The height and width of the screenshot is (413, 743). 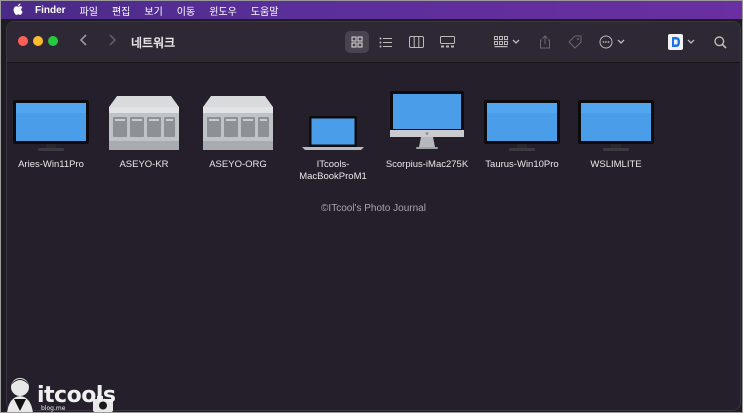 I want to click on menu-help: 도움말, so click(x=265, y=10).